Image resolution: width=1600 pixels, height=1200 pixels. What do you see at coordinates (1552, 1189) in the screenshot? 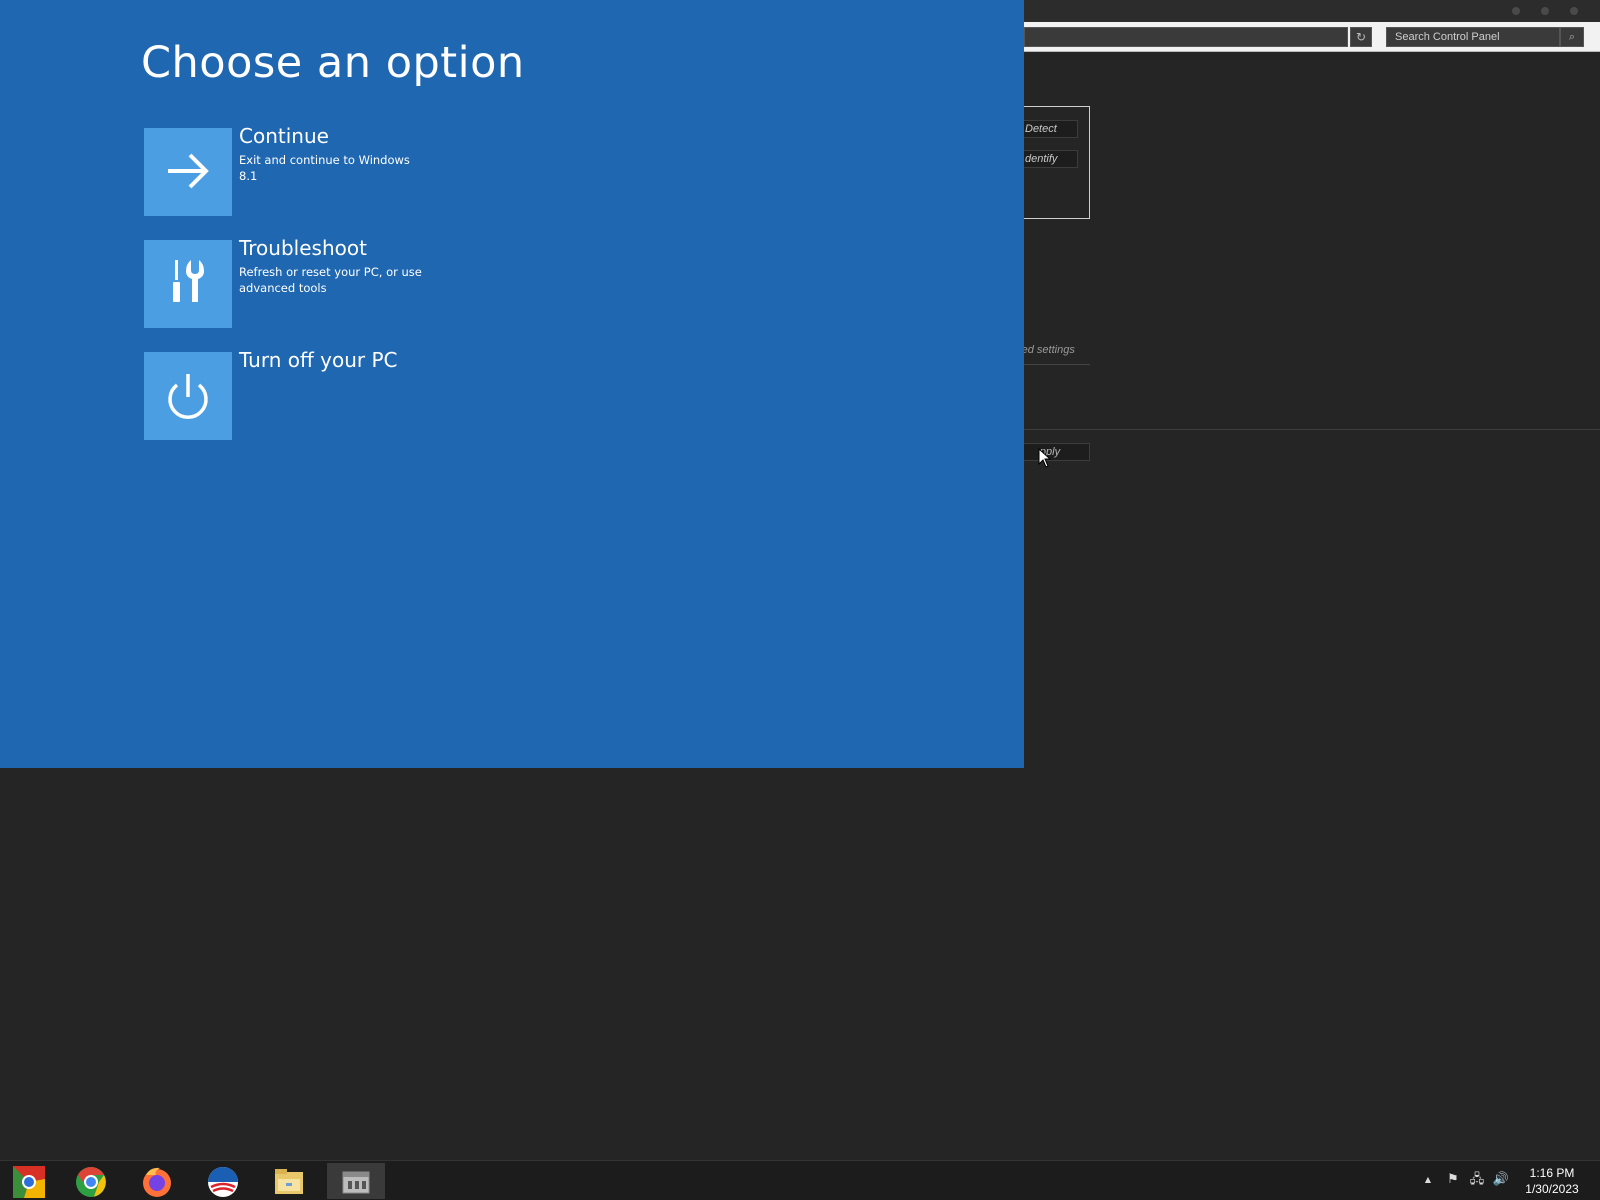
I see `clock-date: 1/30/2023` at bounding box center [1552, 1189].